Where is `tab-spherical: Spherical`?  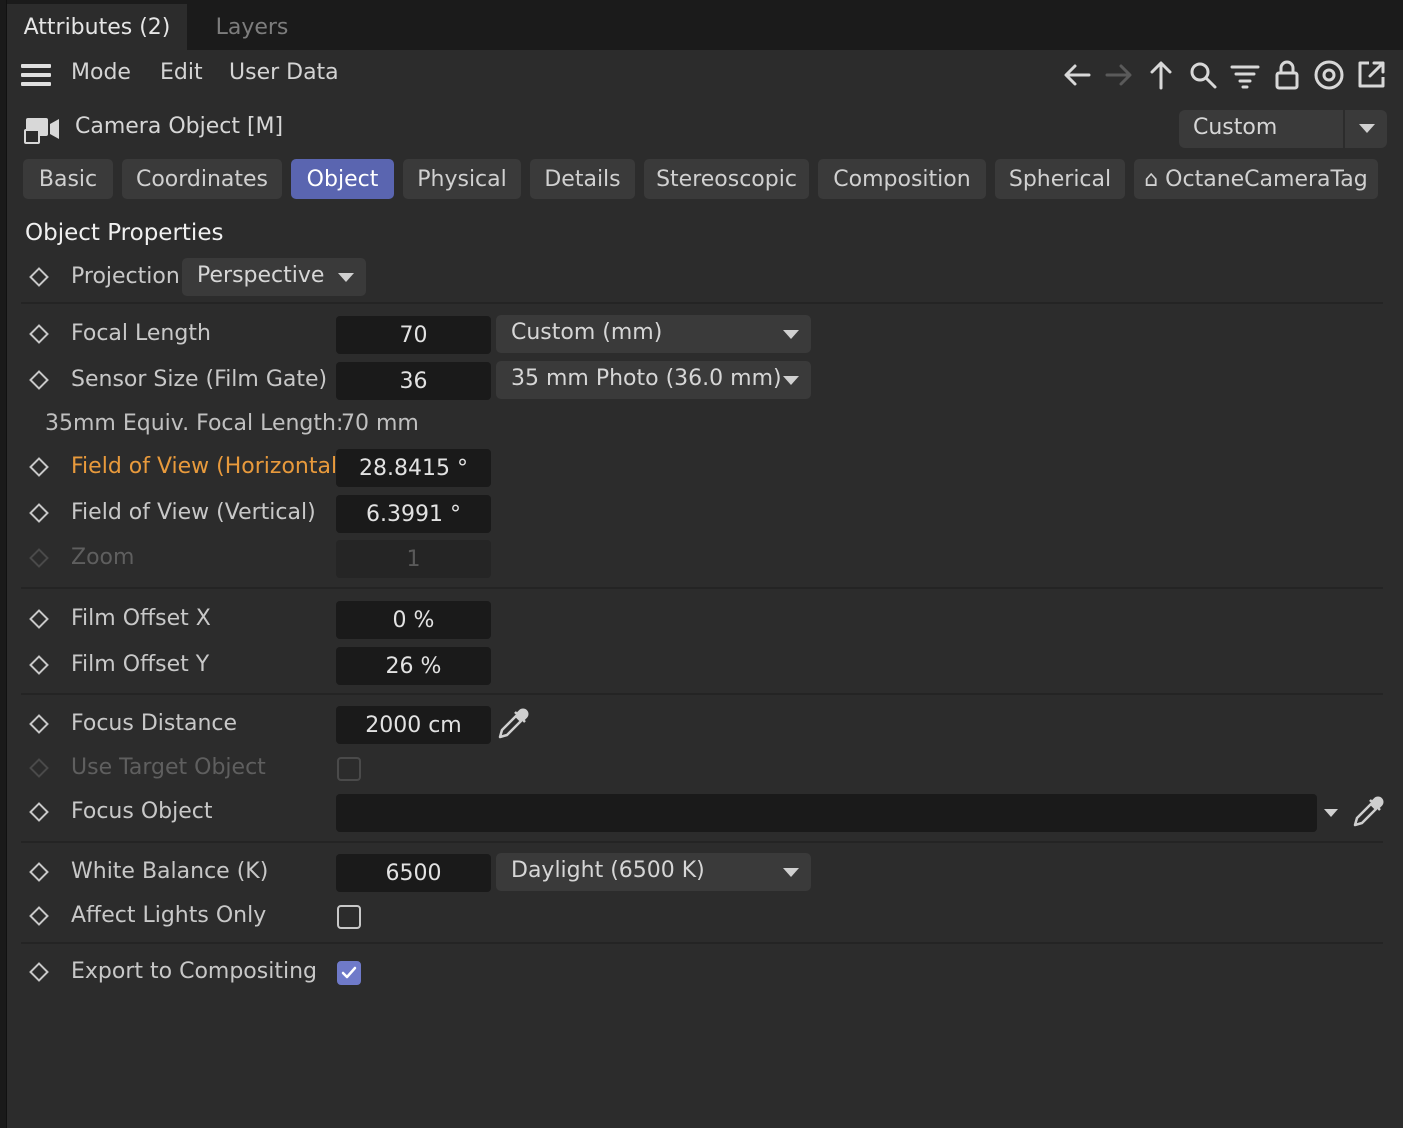
tab-spherical: Spherical is located at coordinates (1060, 179).